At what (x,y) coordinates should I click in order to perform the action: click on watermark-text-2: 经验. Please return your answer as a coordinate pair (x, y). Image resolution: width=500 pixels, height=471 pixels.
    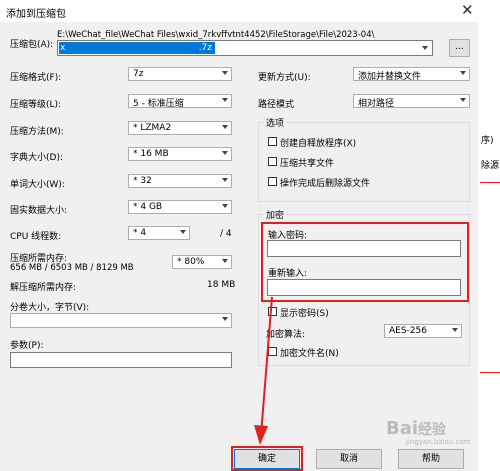
    Looking at the image, I should click on (432, 430).